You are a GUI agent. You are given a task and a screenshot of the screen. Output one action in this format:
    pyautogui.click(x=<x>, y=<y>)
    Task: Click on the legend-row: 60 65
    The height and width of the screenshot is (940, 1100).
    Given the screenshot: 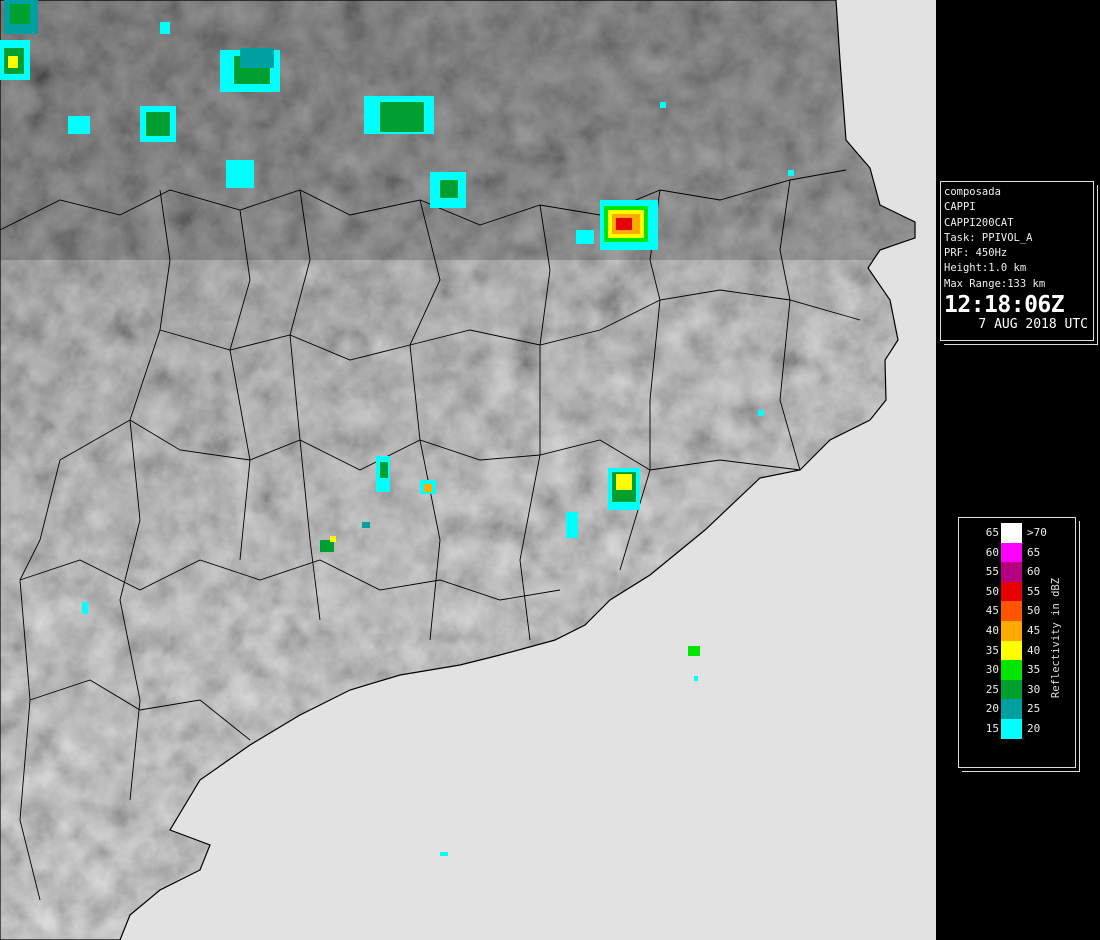 What is the action you would take?
    pyautogui.click(x=1017, y=552)
    